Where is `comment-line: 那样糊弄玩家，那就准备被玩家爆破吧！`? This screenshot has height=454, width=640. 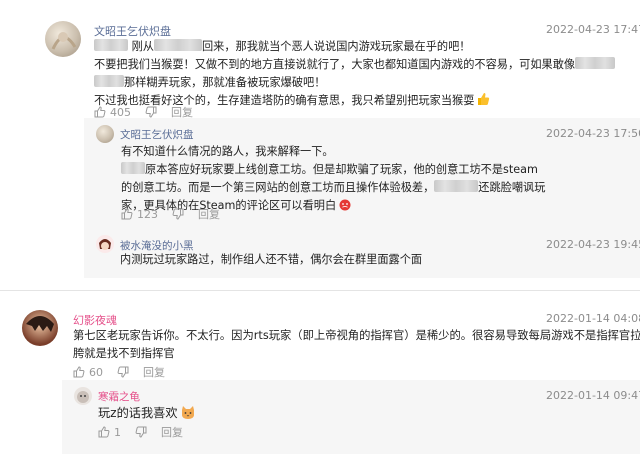
comment-line: 那样糊弄玩家，那就准备被玩家爆破吧！ is located at coordinates (364, 83).